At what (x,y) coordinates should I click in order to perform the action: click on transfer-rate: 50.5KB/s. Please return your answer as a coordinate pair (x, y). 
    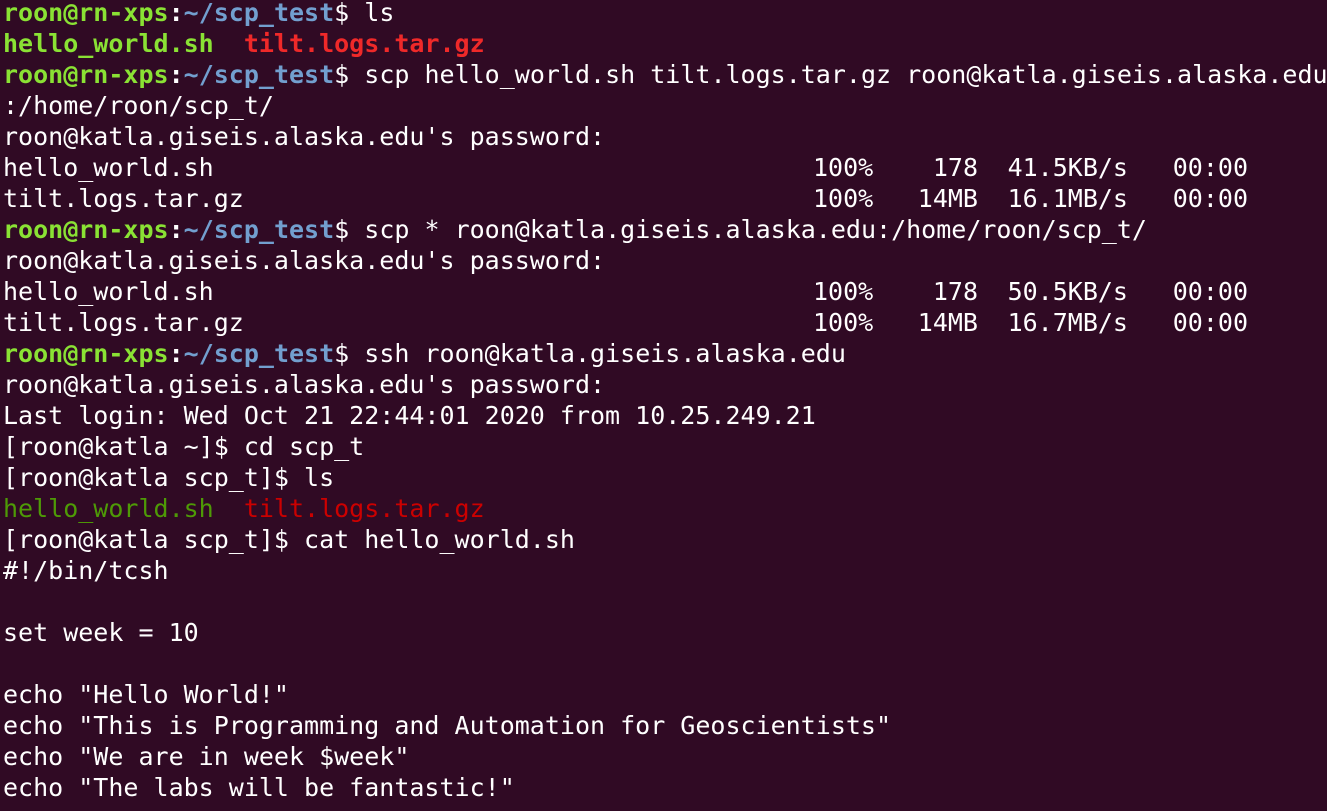
    Looking at the image, I should click on (1067, 291).